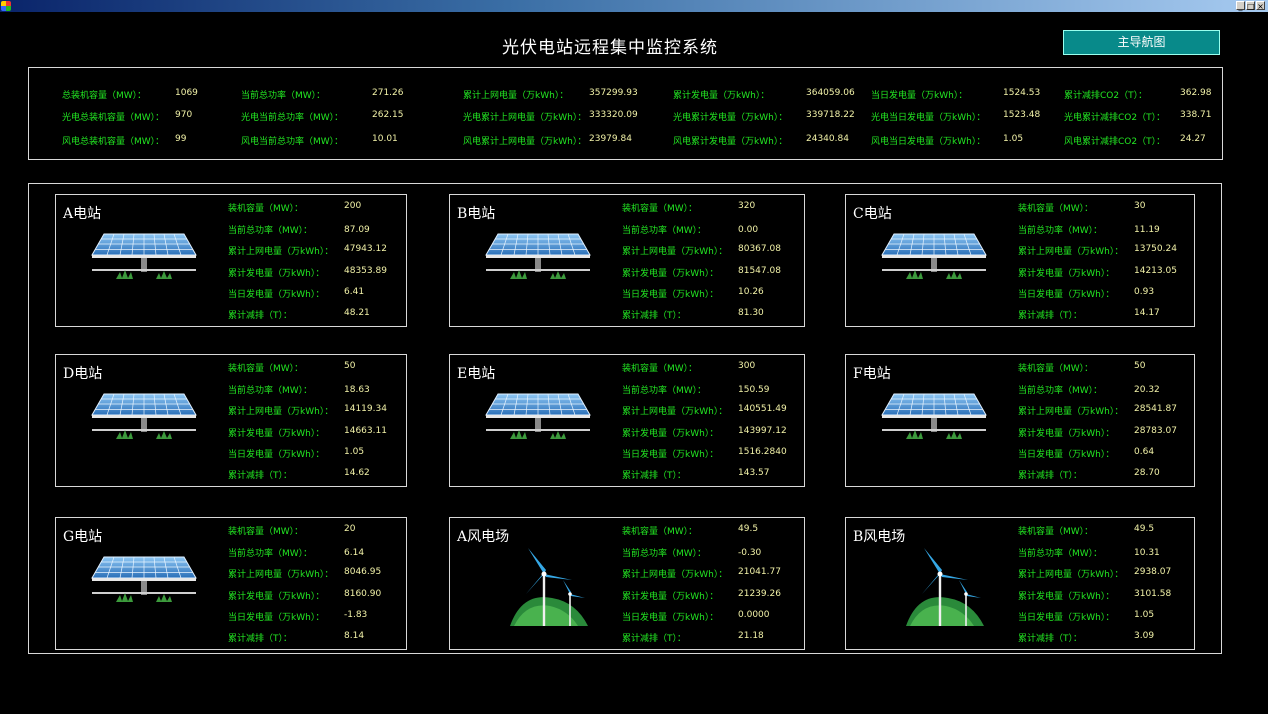 Image resolution: width=1268 pixels, height=714 pixels. I want to click on summary-label: 风电累计上网电量（万kWh）：, so click(525, 142).